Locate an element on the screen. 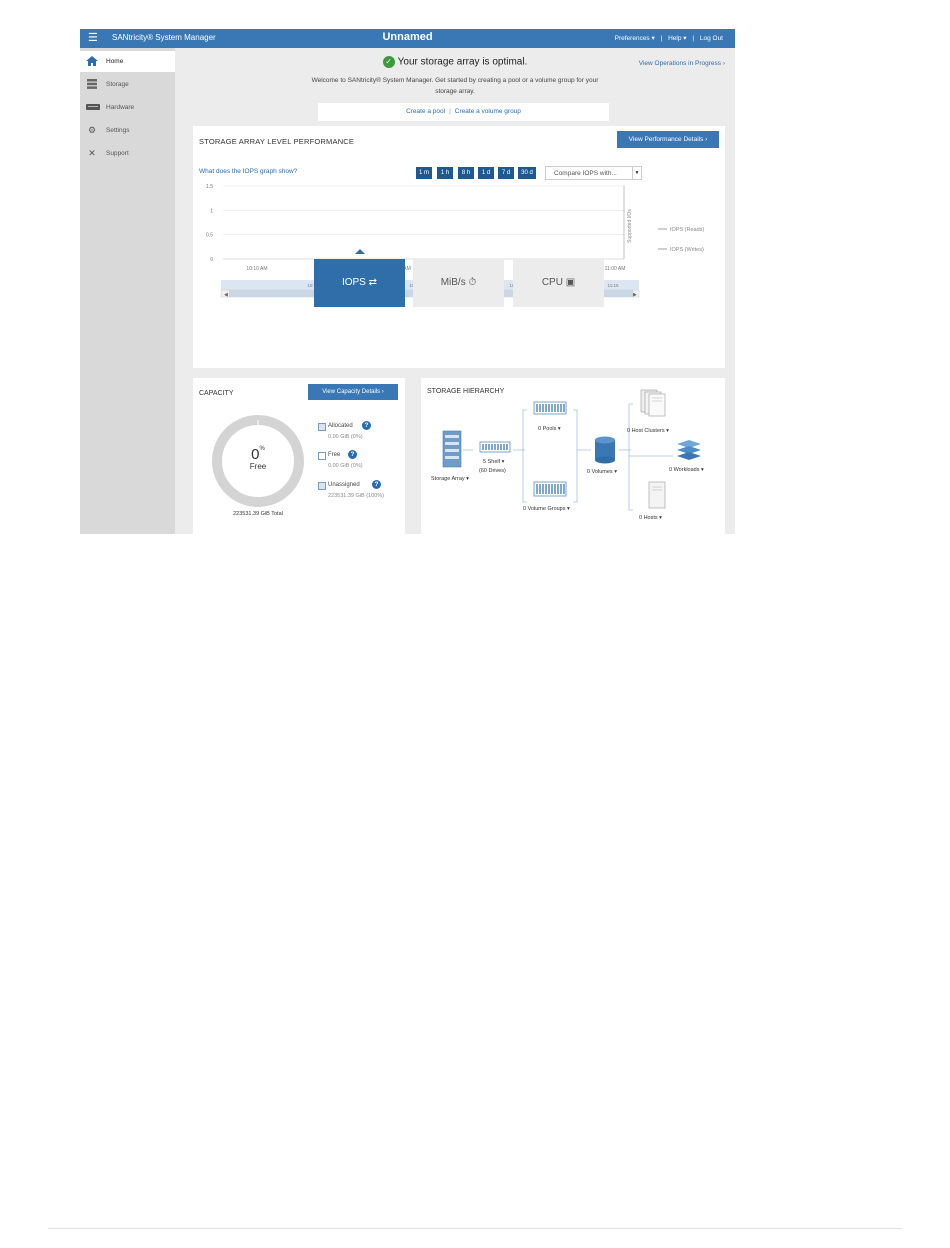 This screenshot has width=950, height=1248. allocated-swatch is located at coordinates (322, 427).